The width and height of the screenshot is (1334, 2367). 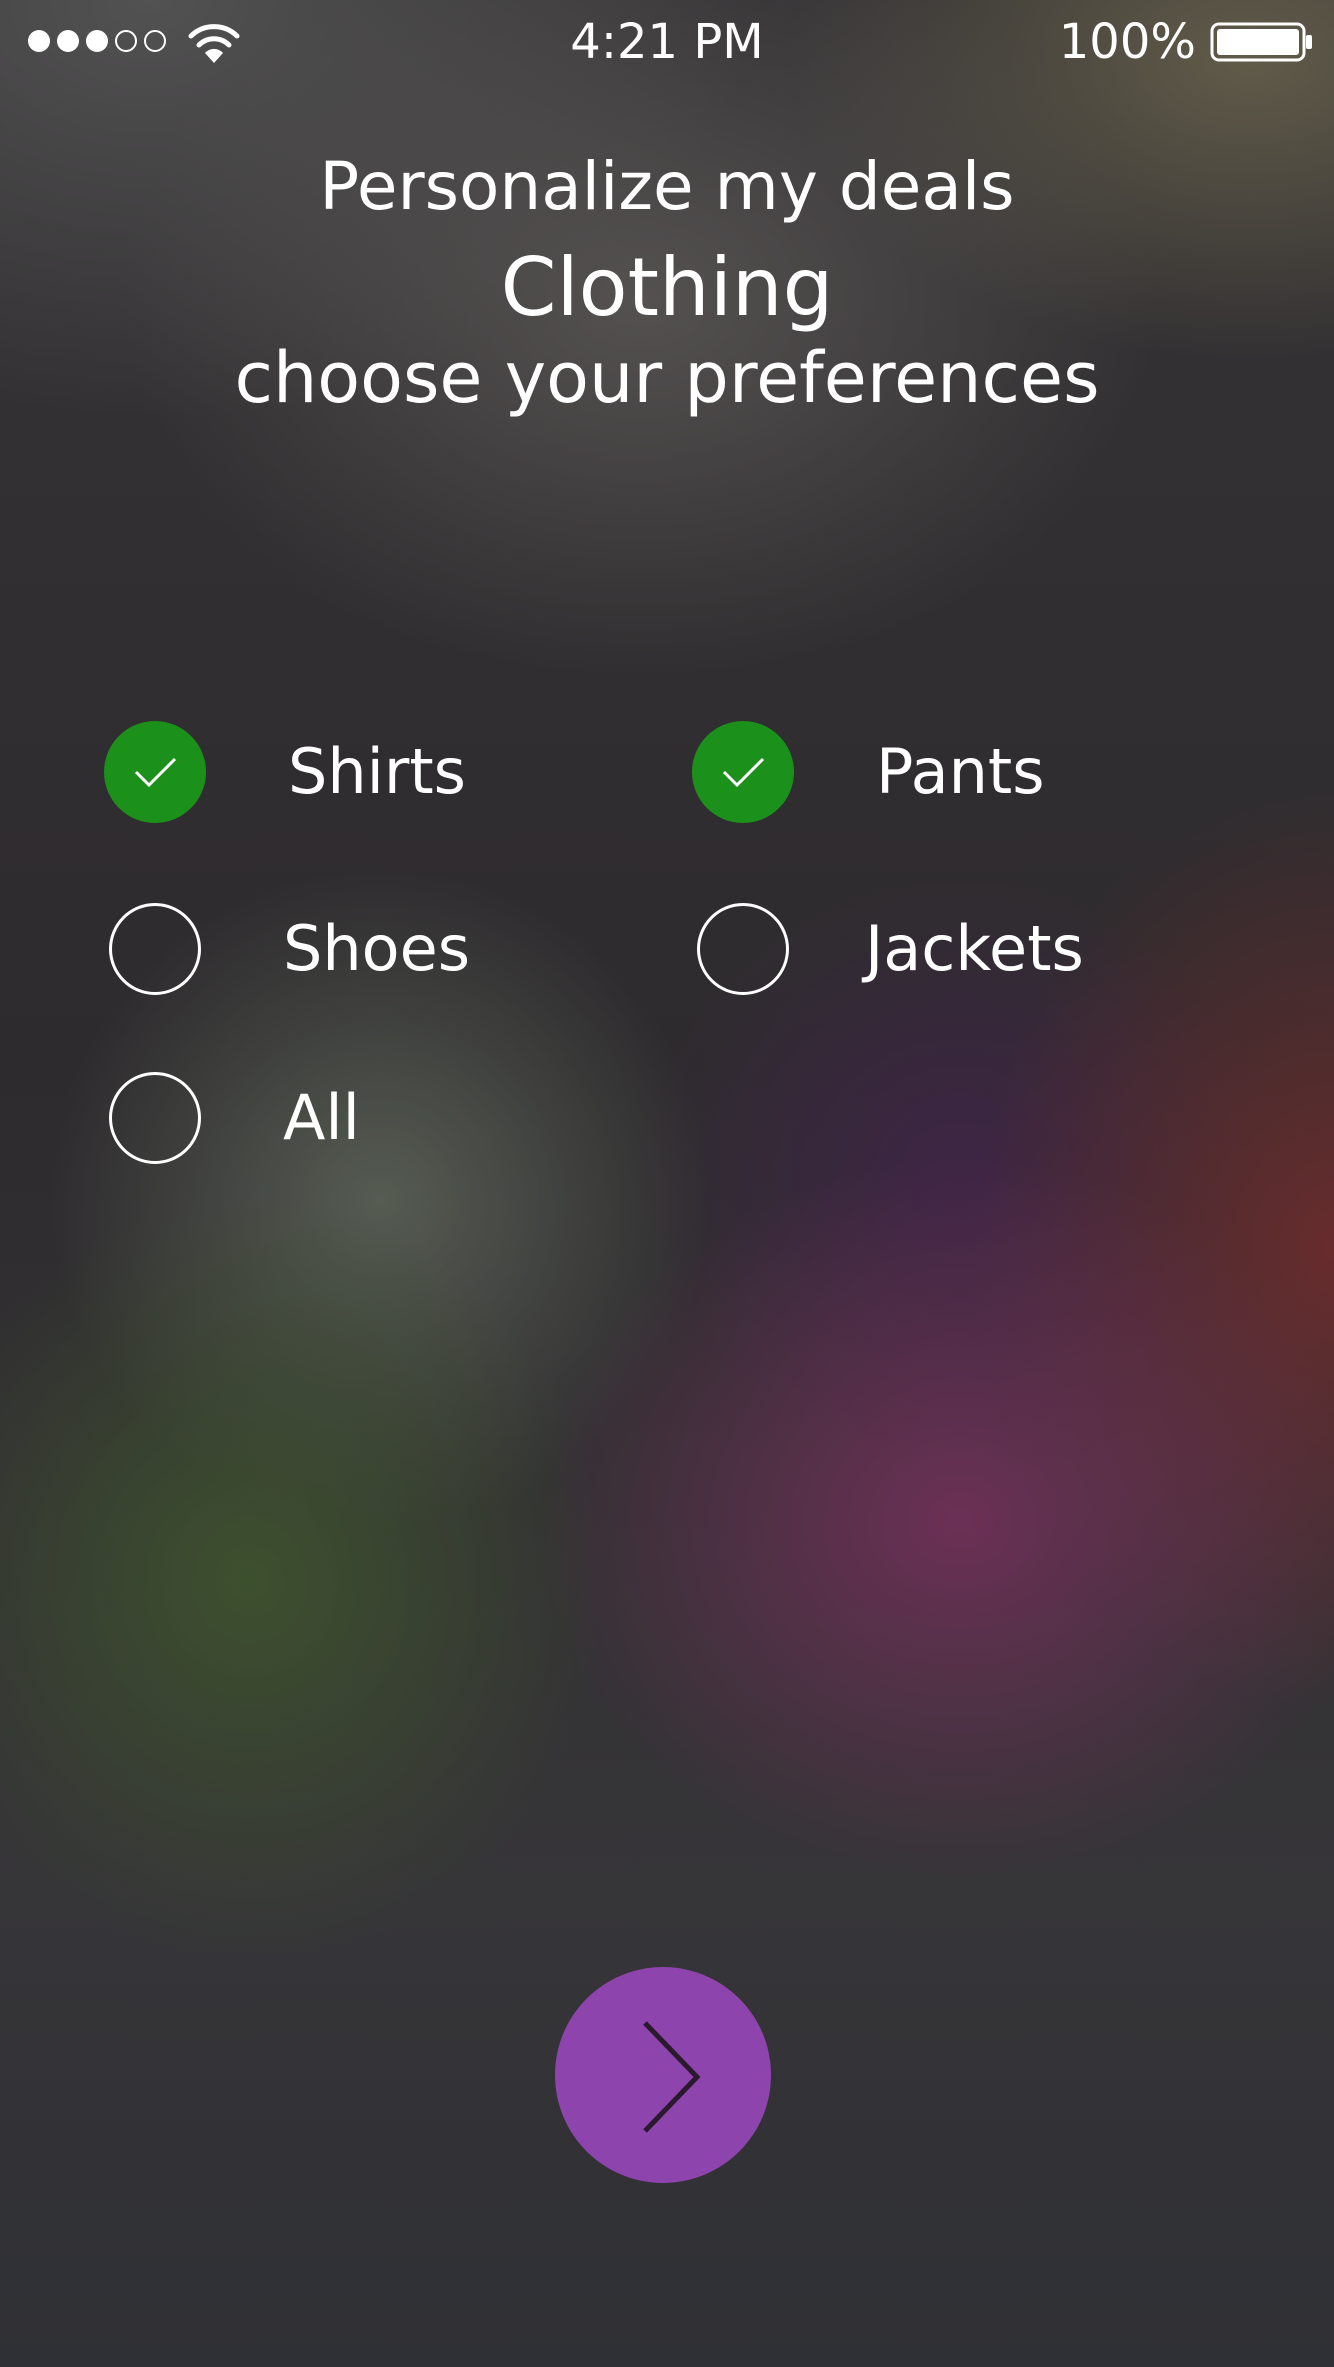 What do you see at coordinates (321, 1117) in the screenshot?
I see `option-label: All` at bounding box center [321, 1117].